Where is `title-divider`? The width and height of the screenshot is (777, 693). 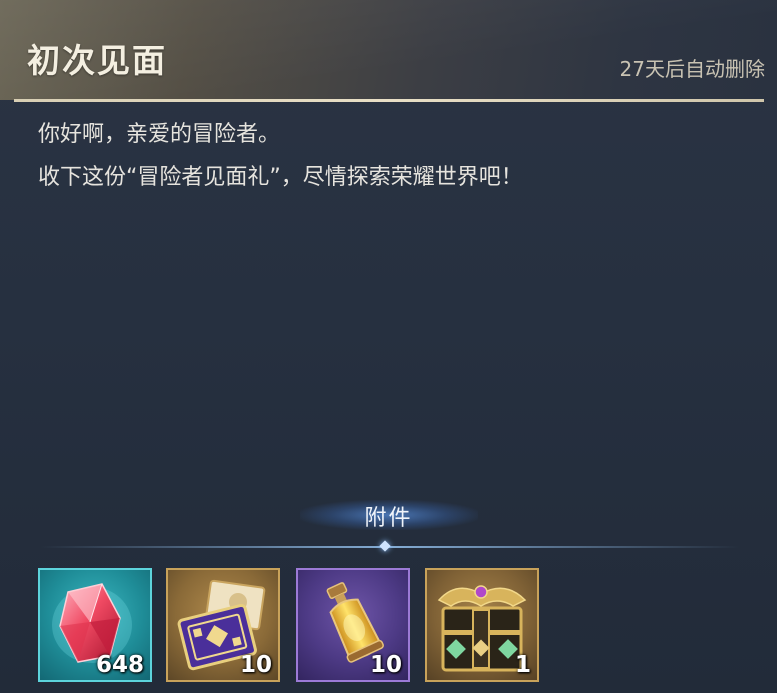 title-divider is located at coordinates (389, 100).